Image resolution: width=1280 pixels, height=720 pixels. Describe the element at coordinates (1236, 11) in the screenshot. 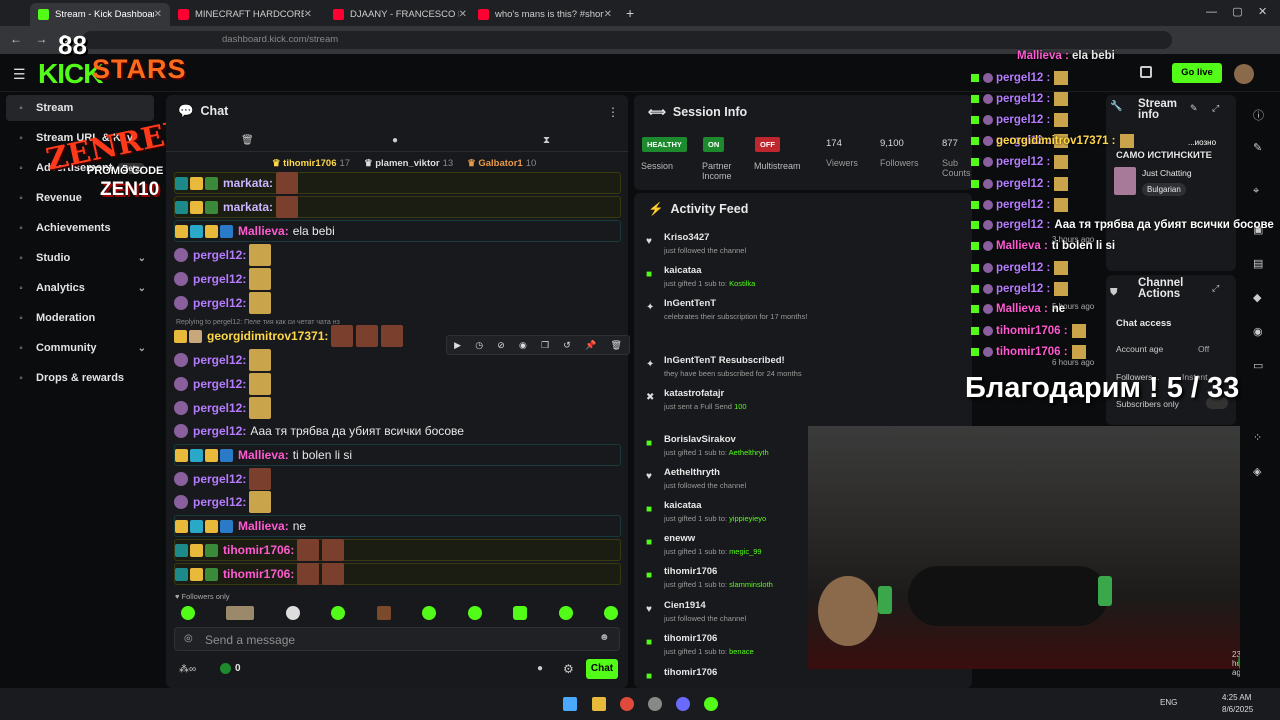

I see `window-controls: — ▢ ✕` at that location.